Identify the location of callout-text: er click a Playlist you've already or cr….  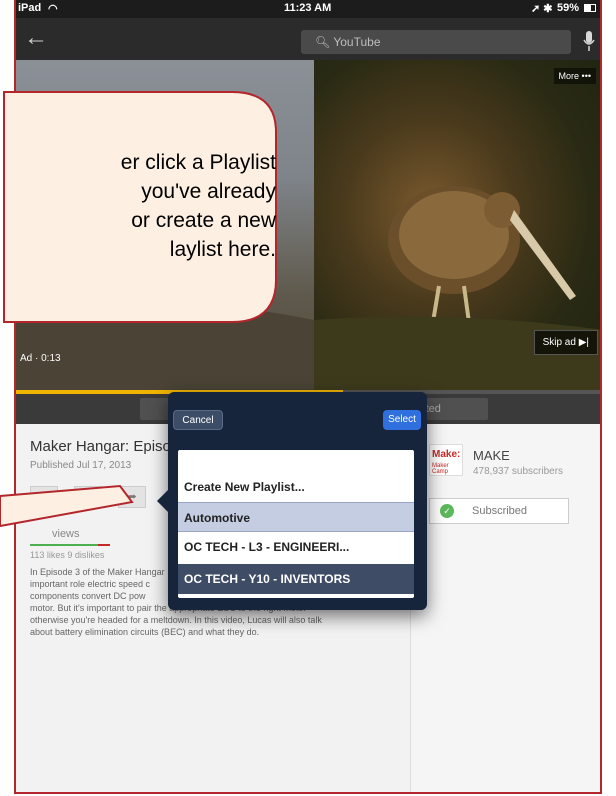
(198, 206).